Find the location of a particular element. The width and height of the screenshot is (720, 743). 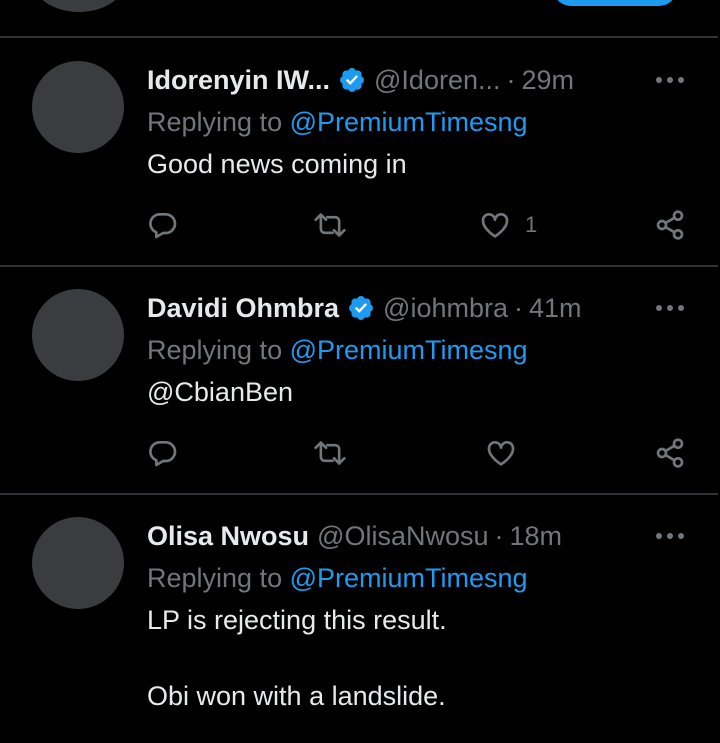

tweet-actions: 1 is located at coordinates (360, 225).